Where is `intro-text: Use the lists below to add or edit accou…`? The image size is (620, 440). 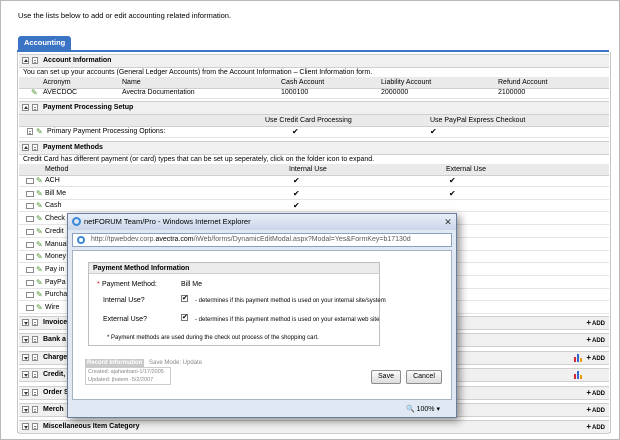
intro-text: Use the lists below to add or edit accou… is located at coordinates (125, 15).